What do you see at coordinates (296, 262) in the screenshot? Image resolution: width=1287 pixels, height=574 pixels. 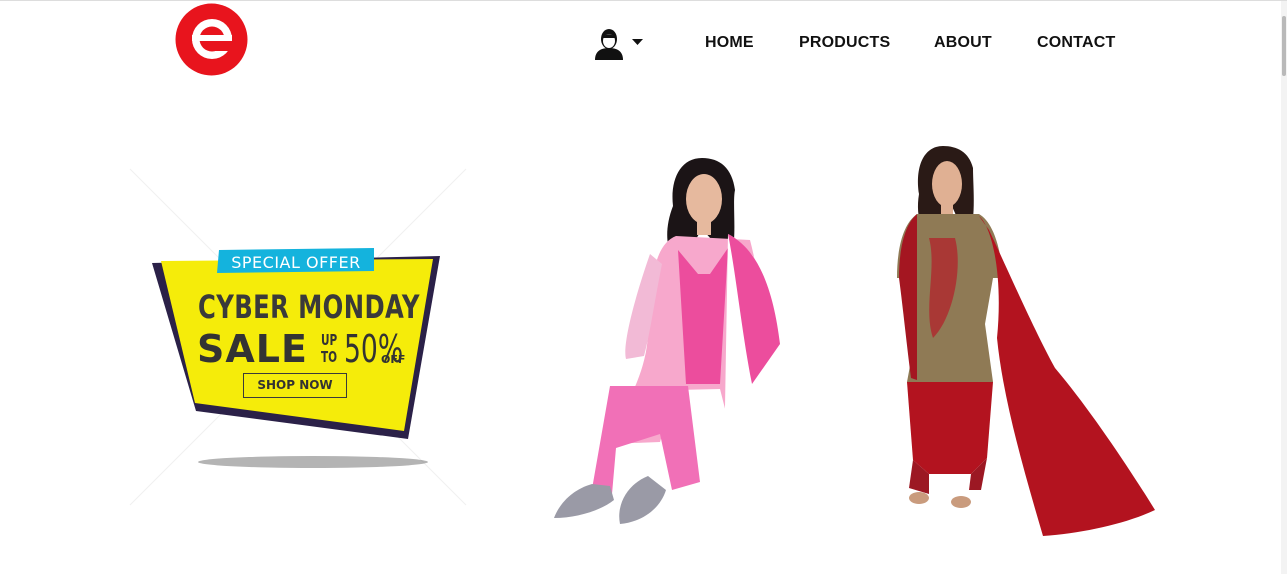 I see `special-offer-tag: SPECIAL OFFER` at bounding box center [296, 262].